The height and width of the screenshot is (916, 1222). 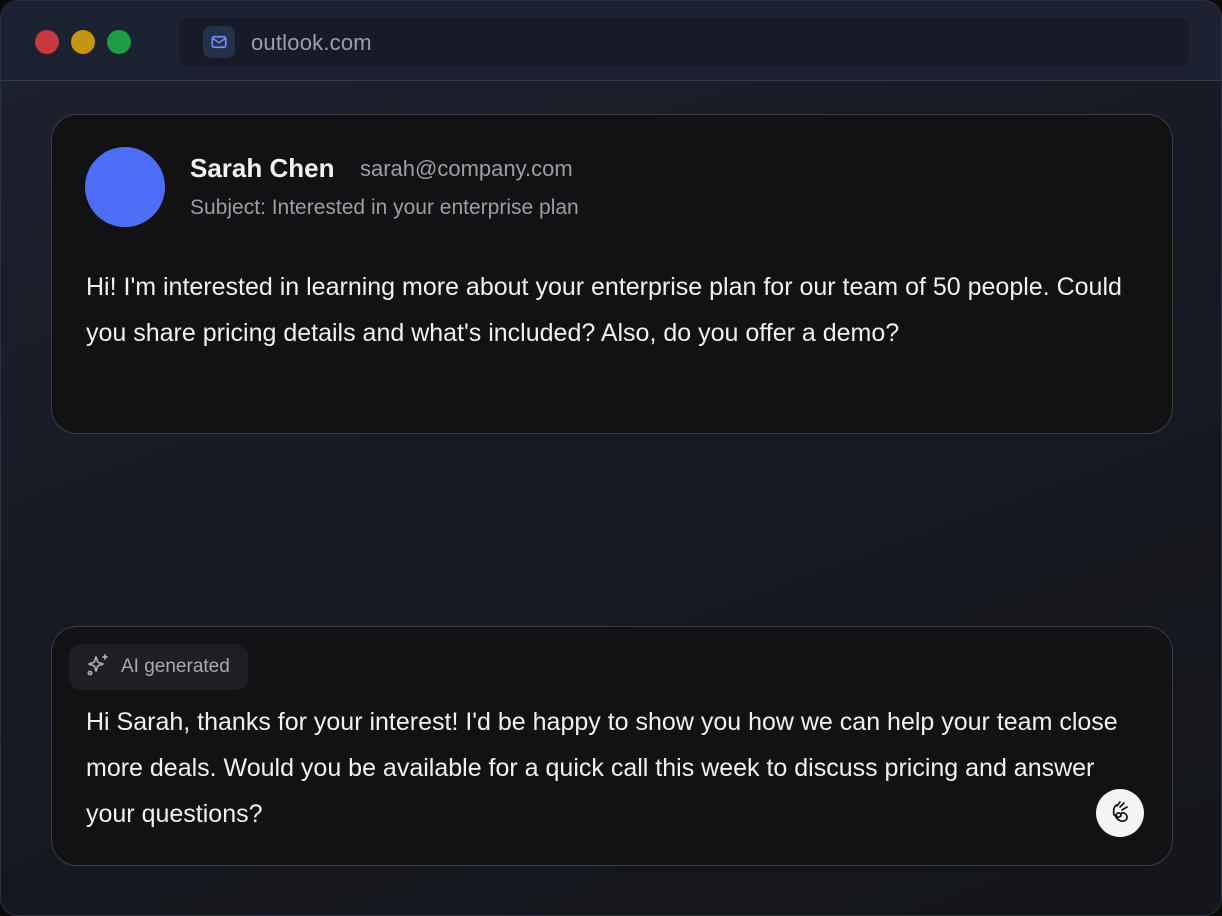 I want to click on mail-icon, so click(x=219, y=42).